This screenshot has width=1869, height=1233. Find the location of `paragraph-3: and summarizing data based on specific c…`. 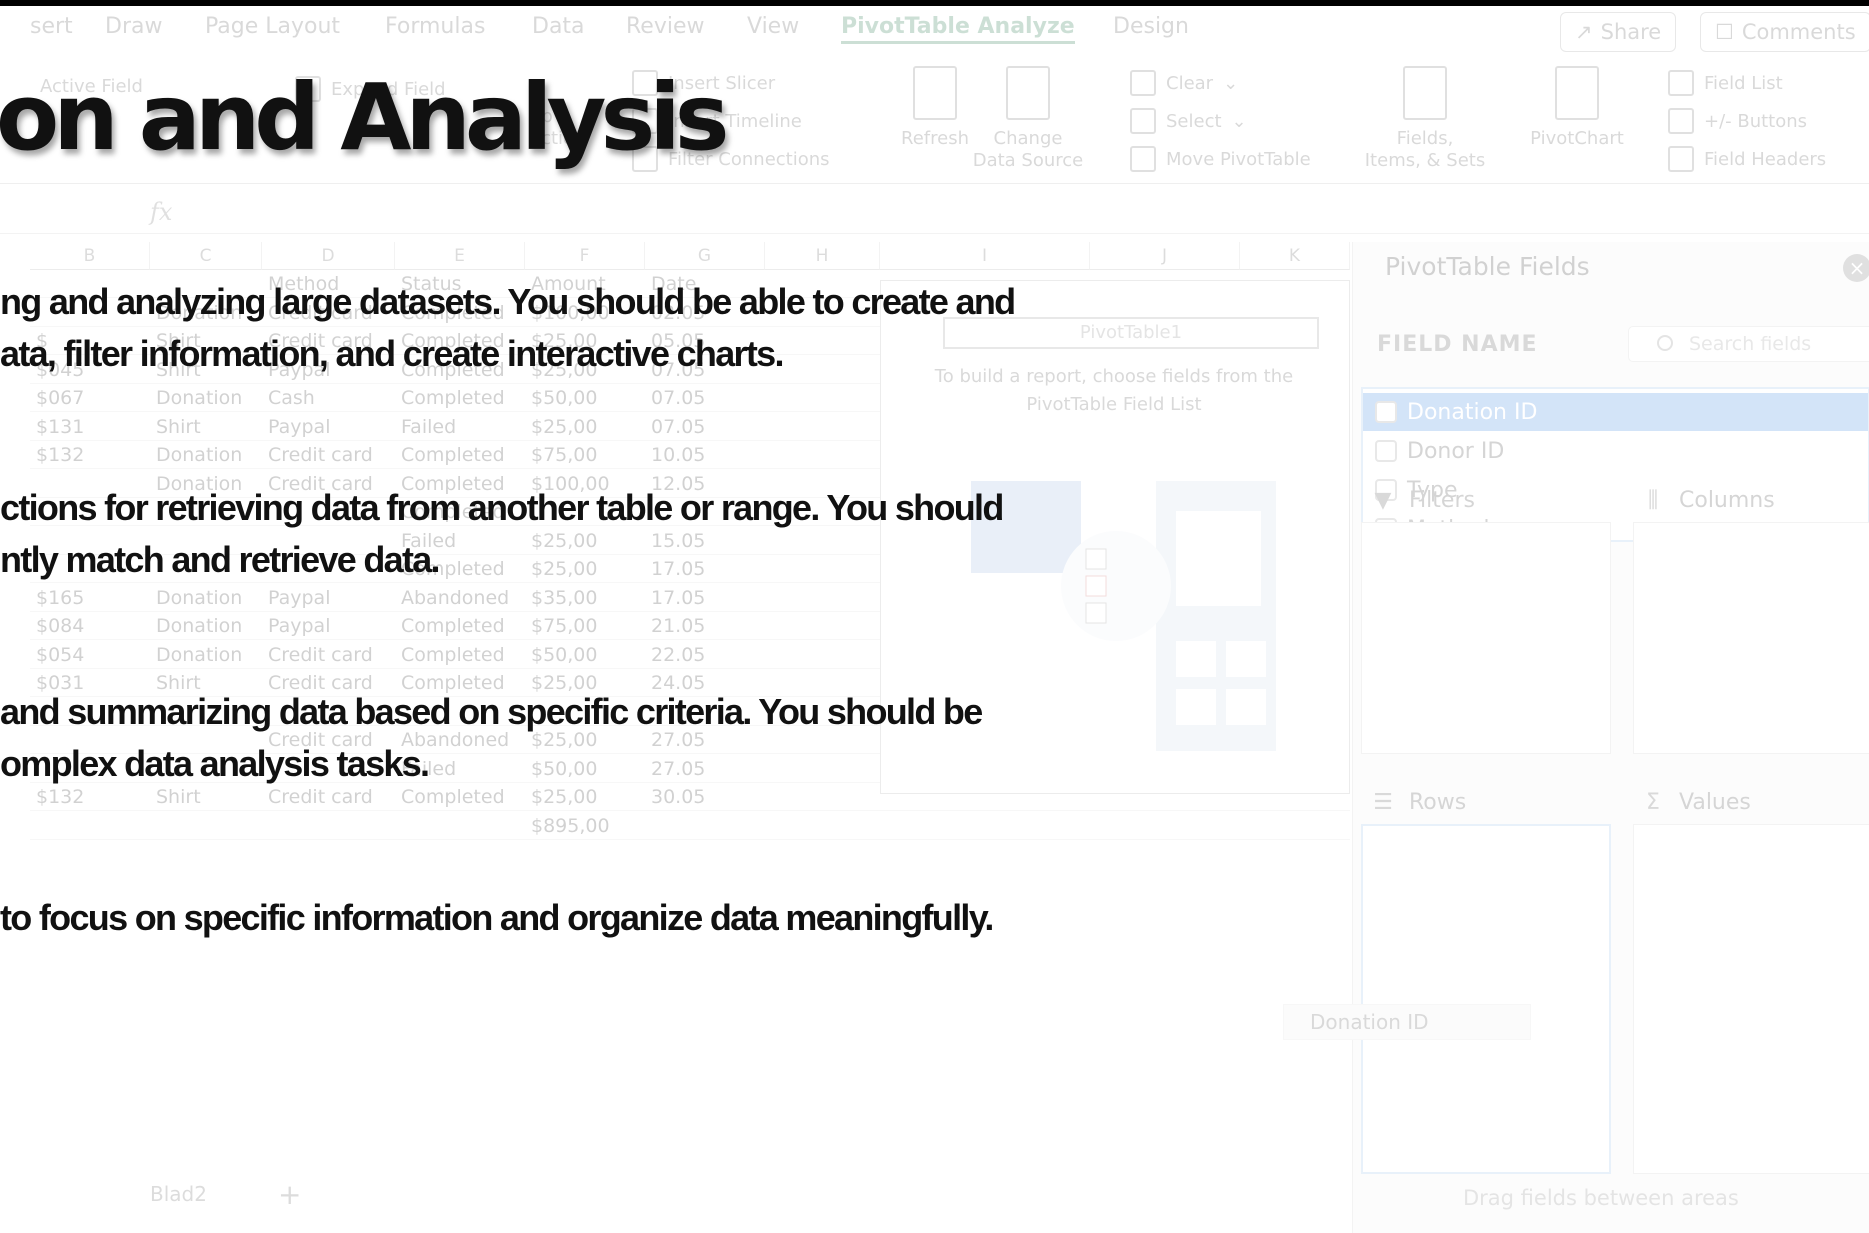

paragraph-3: and summarizing data based on specific c… is located at coordinates (491, 738).